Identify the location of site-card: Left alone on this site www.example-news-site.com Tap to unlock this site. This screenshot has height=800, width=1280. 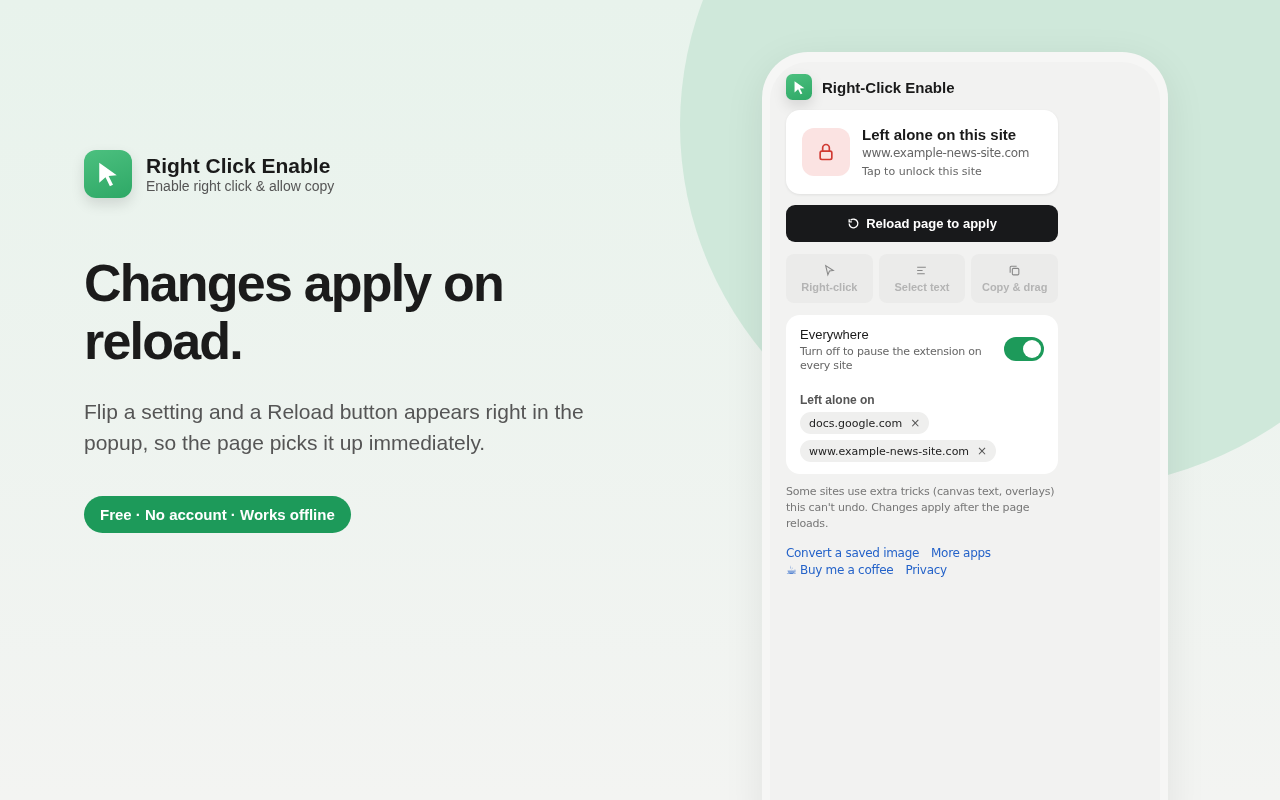
(922, 152).